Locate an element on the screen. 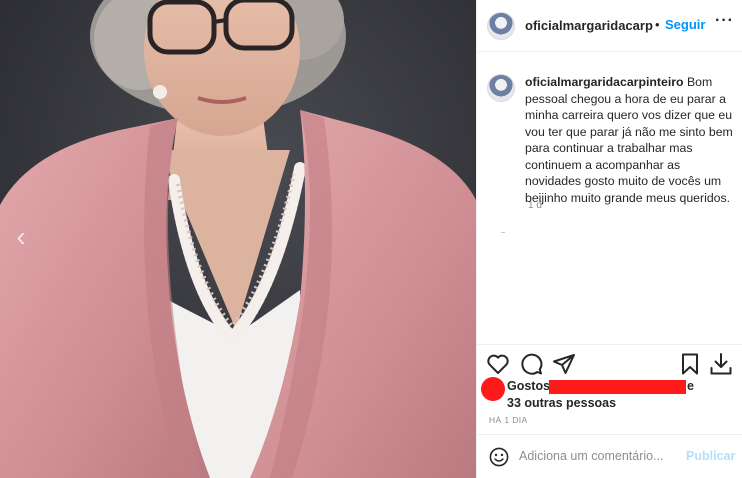 The width and height of the screenshot is (742, 478). redacted-avatar is located at coordinates (493, 389).